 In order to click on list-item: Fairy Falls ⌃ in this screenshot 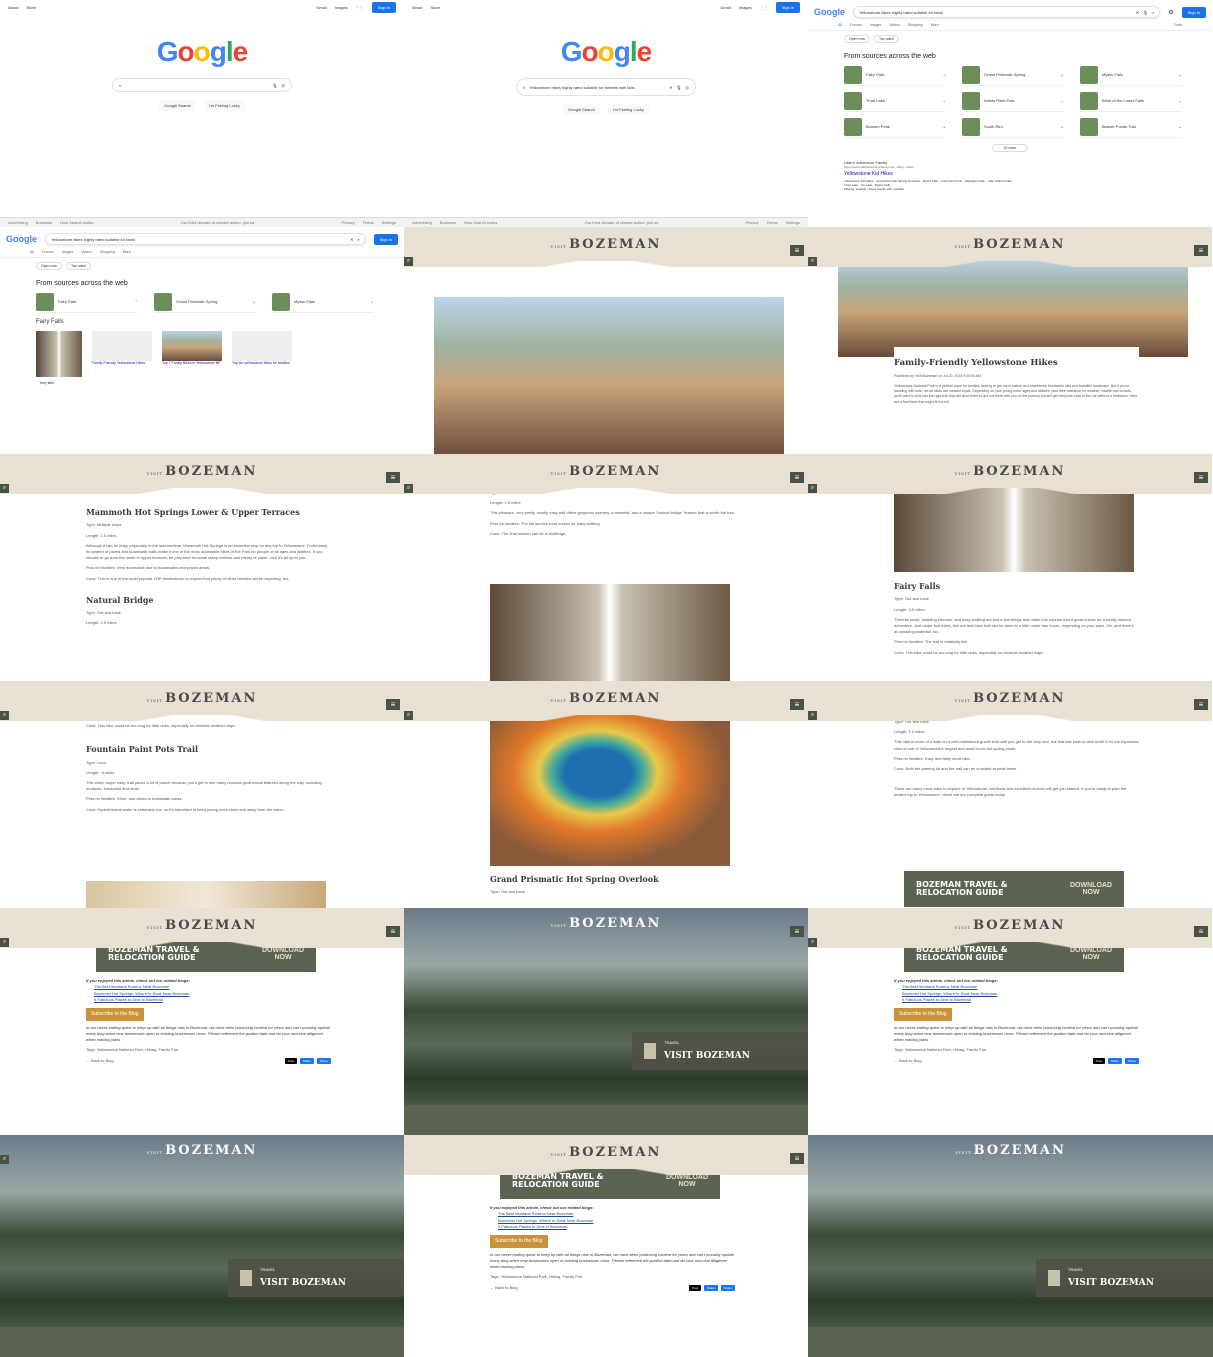, I will do `click(87, 302)`.